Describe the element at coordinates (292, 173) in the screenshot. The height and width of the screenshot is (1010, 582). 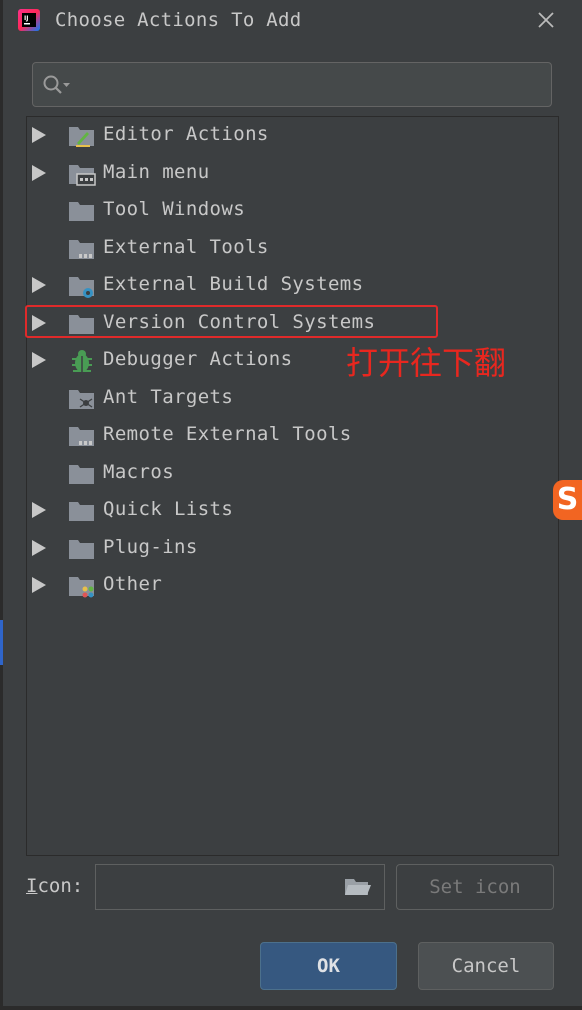
I see `tree-item-main-menu: Main menu` at that location.